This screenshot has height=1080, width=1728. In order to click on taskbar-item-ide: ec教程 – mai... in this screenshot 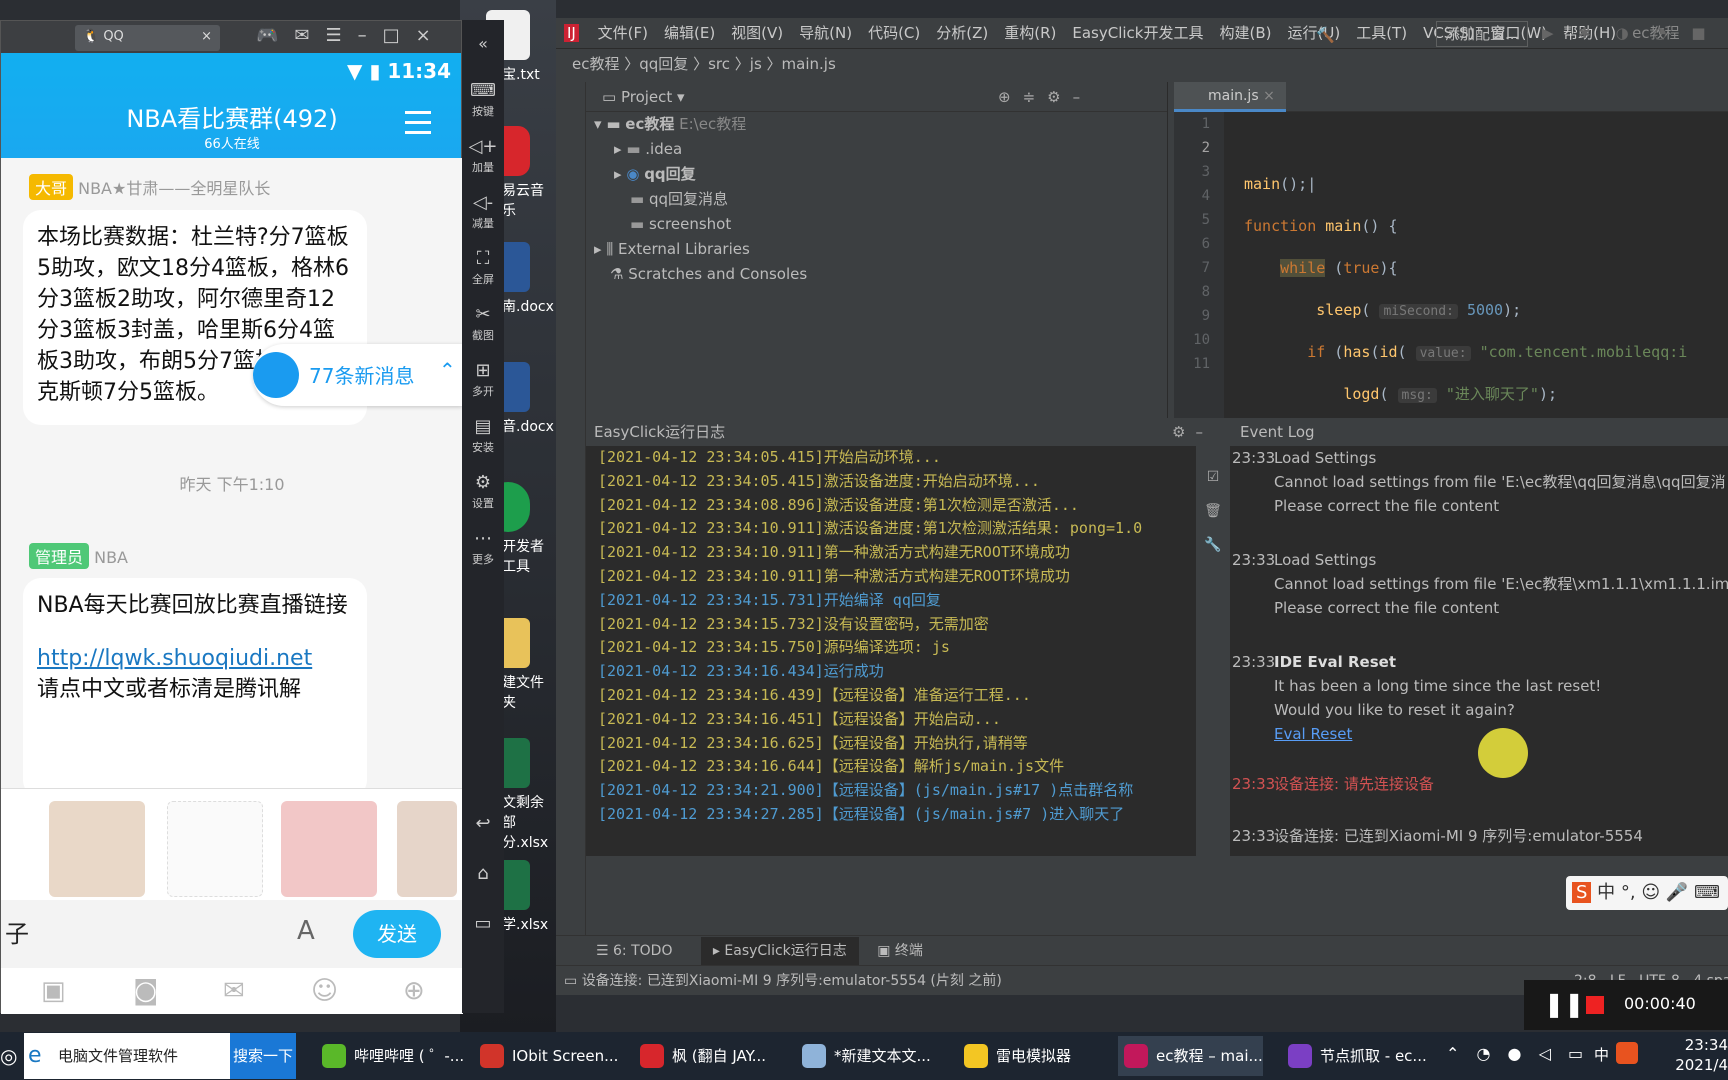, I will do `click(1190, 1056)`.